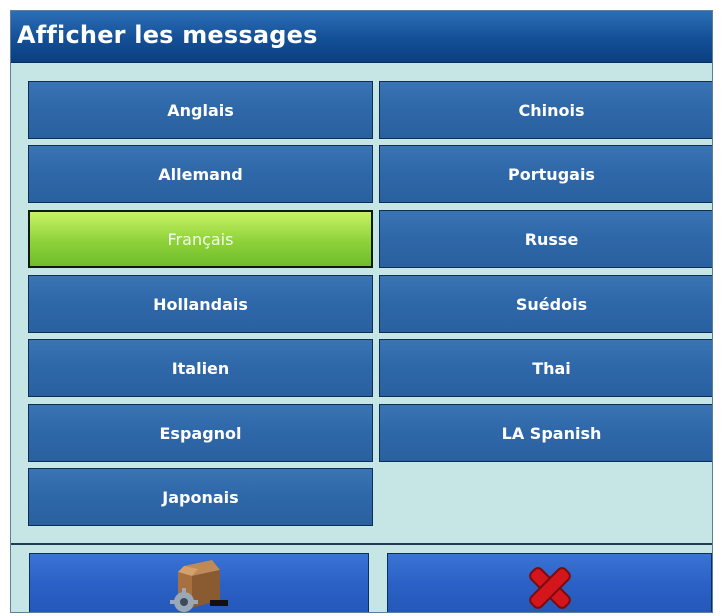 The width and height of the screenshot is (723, 616). I want to click on close-button, so click(549, 582).